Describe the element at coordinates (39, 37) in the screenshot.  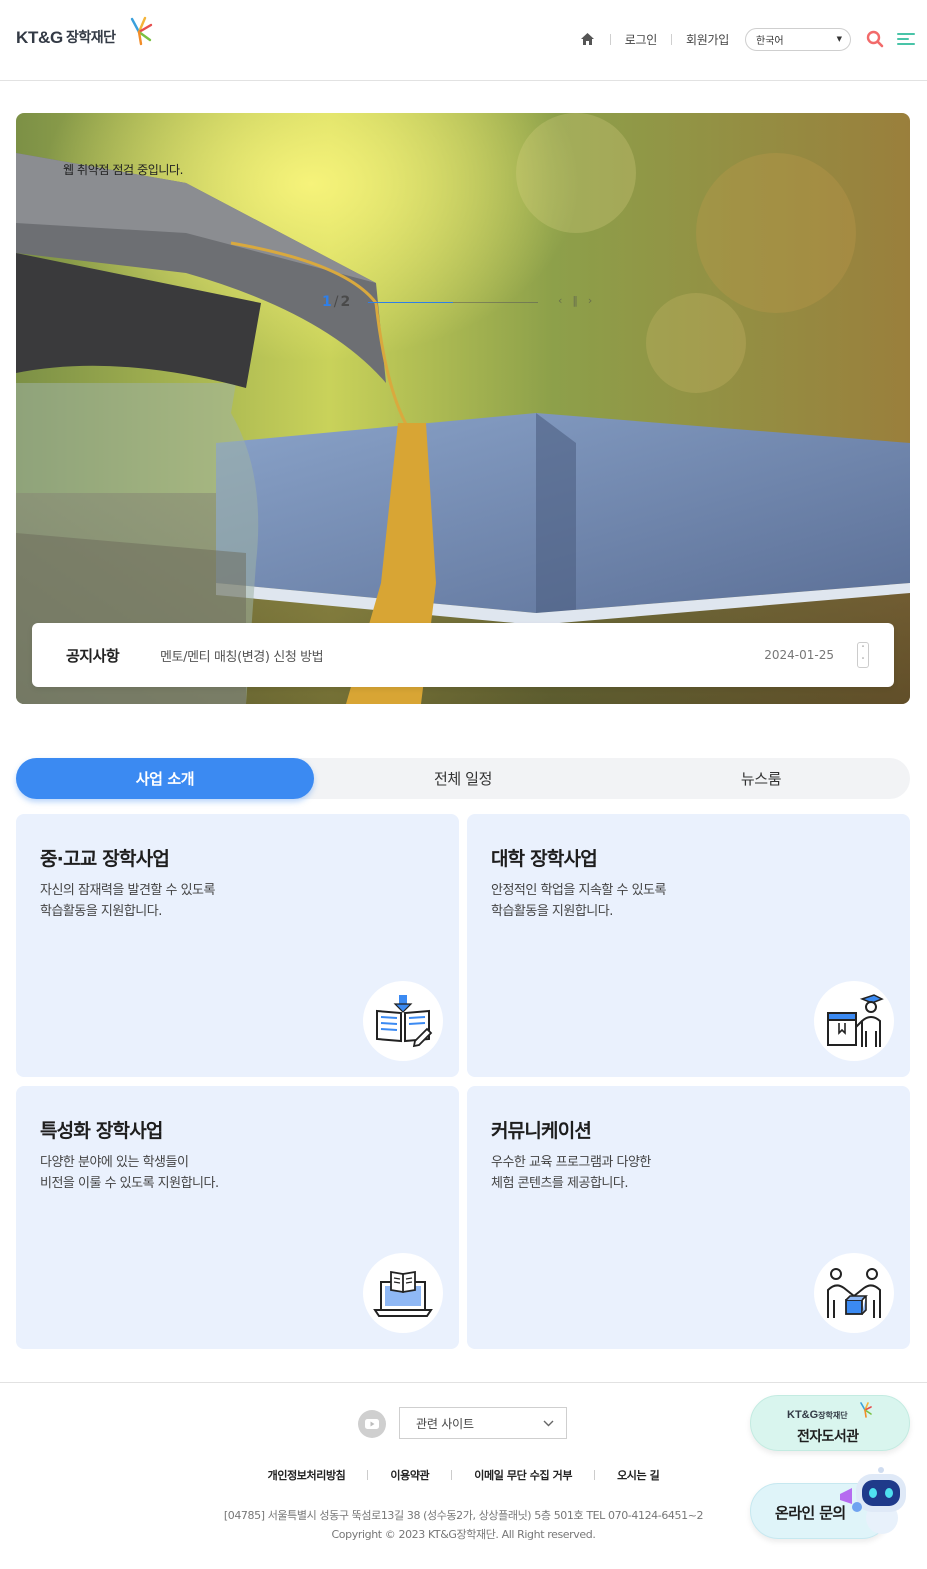
I see `logo-text: KT&G` at that location.